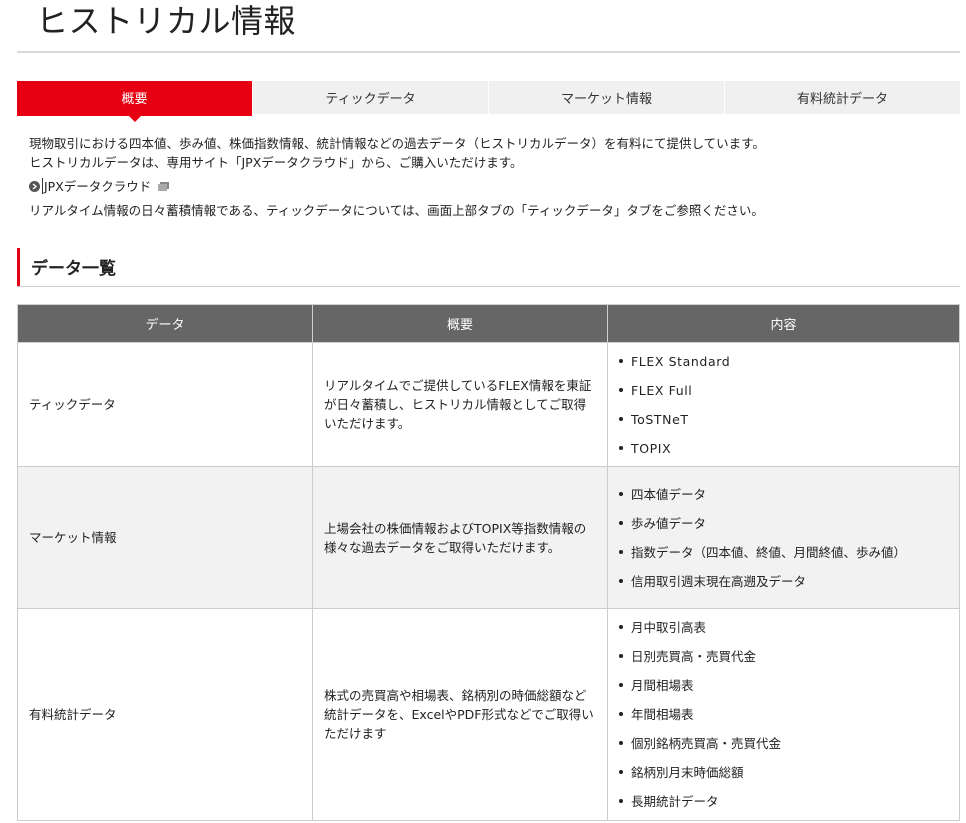  I want to click on tab-paid-statistics: 有料統計データ, so click(842, 98).